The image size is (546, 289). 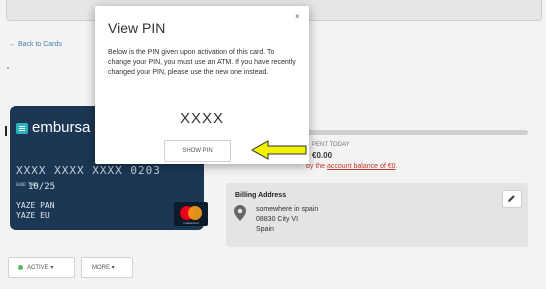 I want to click on edit-address-button, so click(x=512, y=199).